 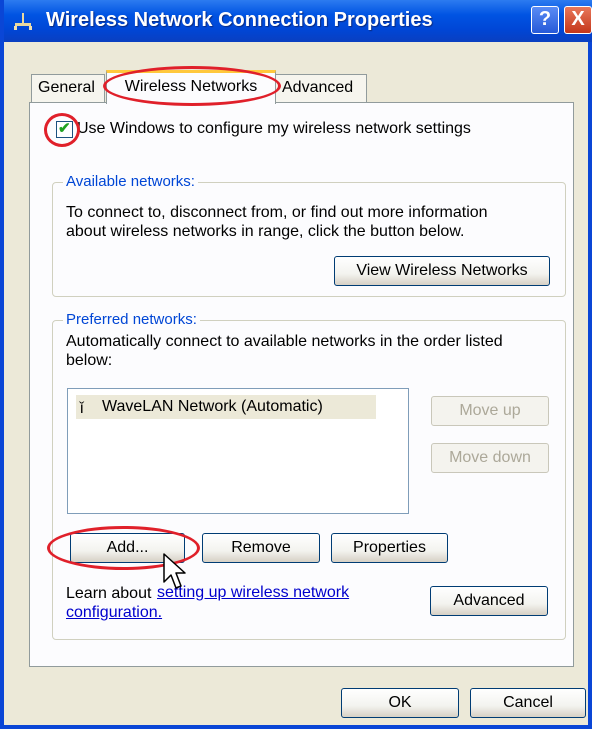 I want to click on available-networks-title: Available networks:, so click(x=130, y=181).